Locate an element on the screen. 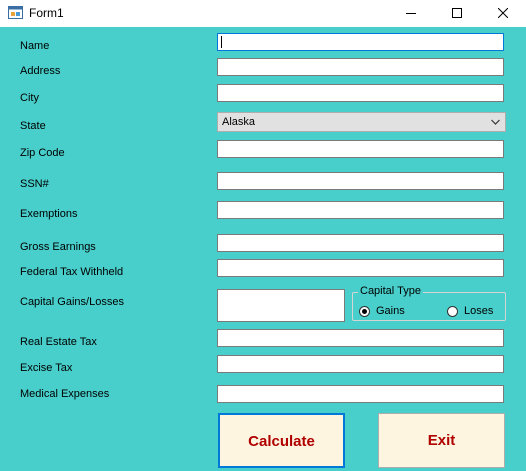  city-label: City is located at coordinates (29, 98).